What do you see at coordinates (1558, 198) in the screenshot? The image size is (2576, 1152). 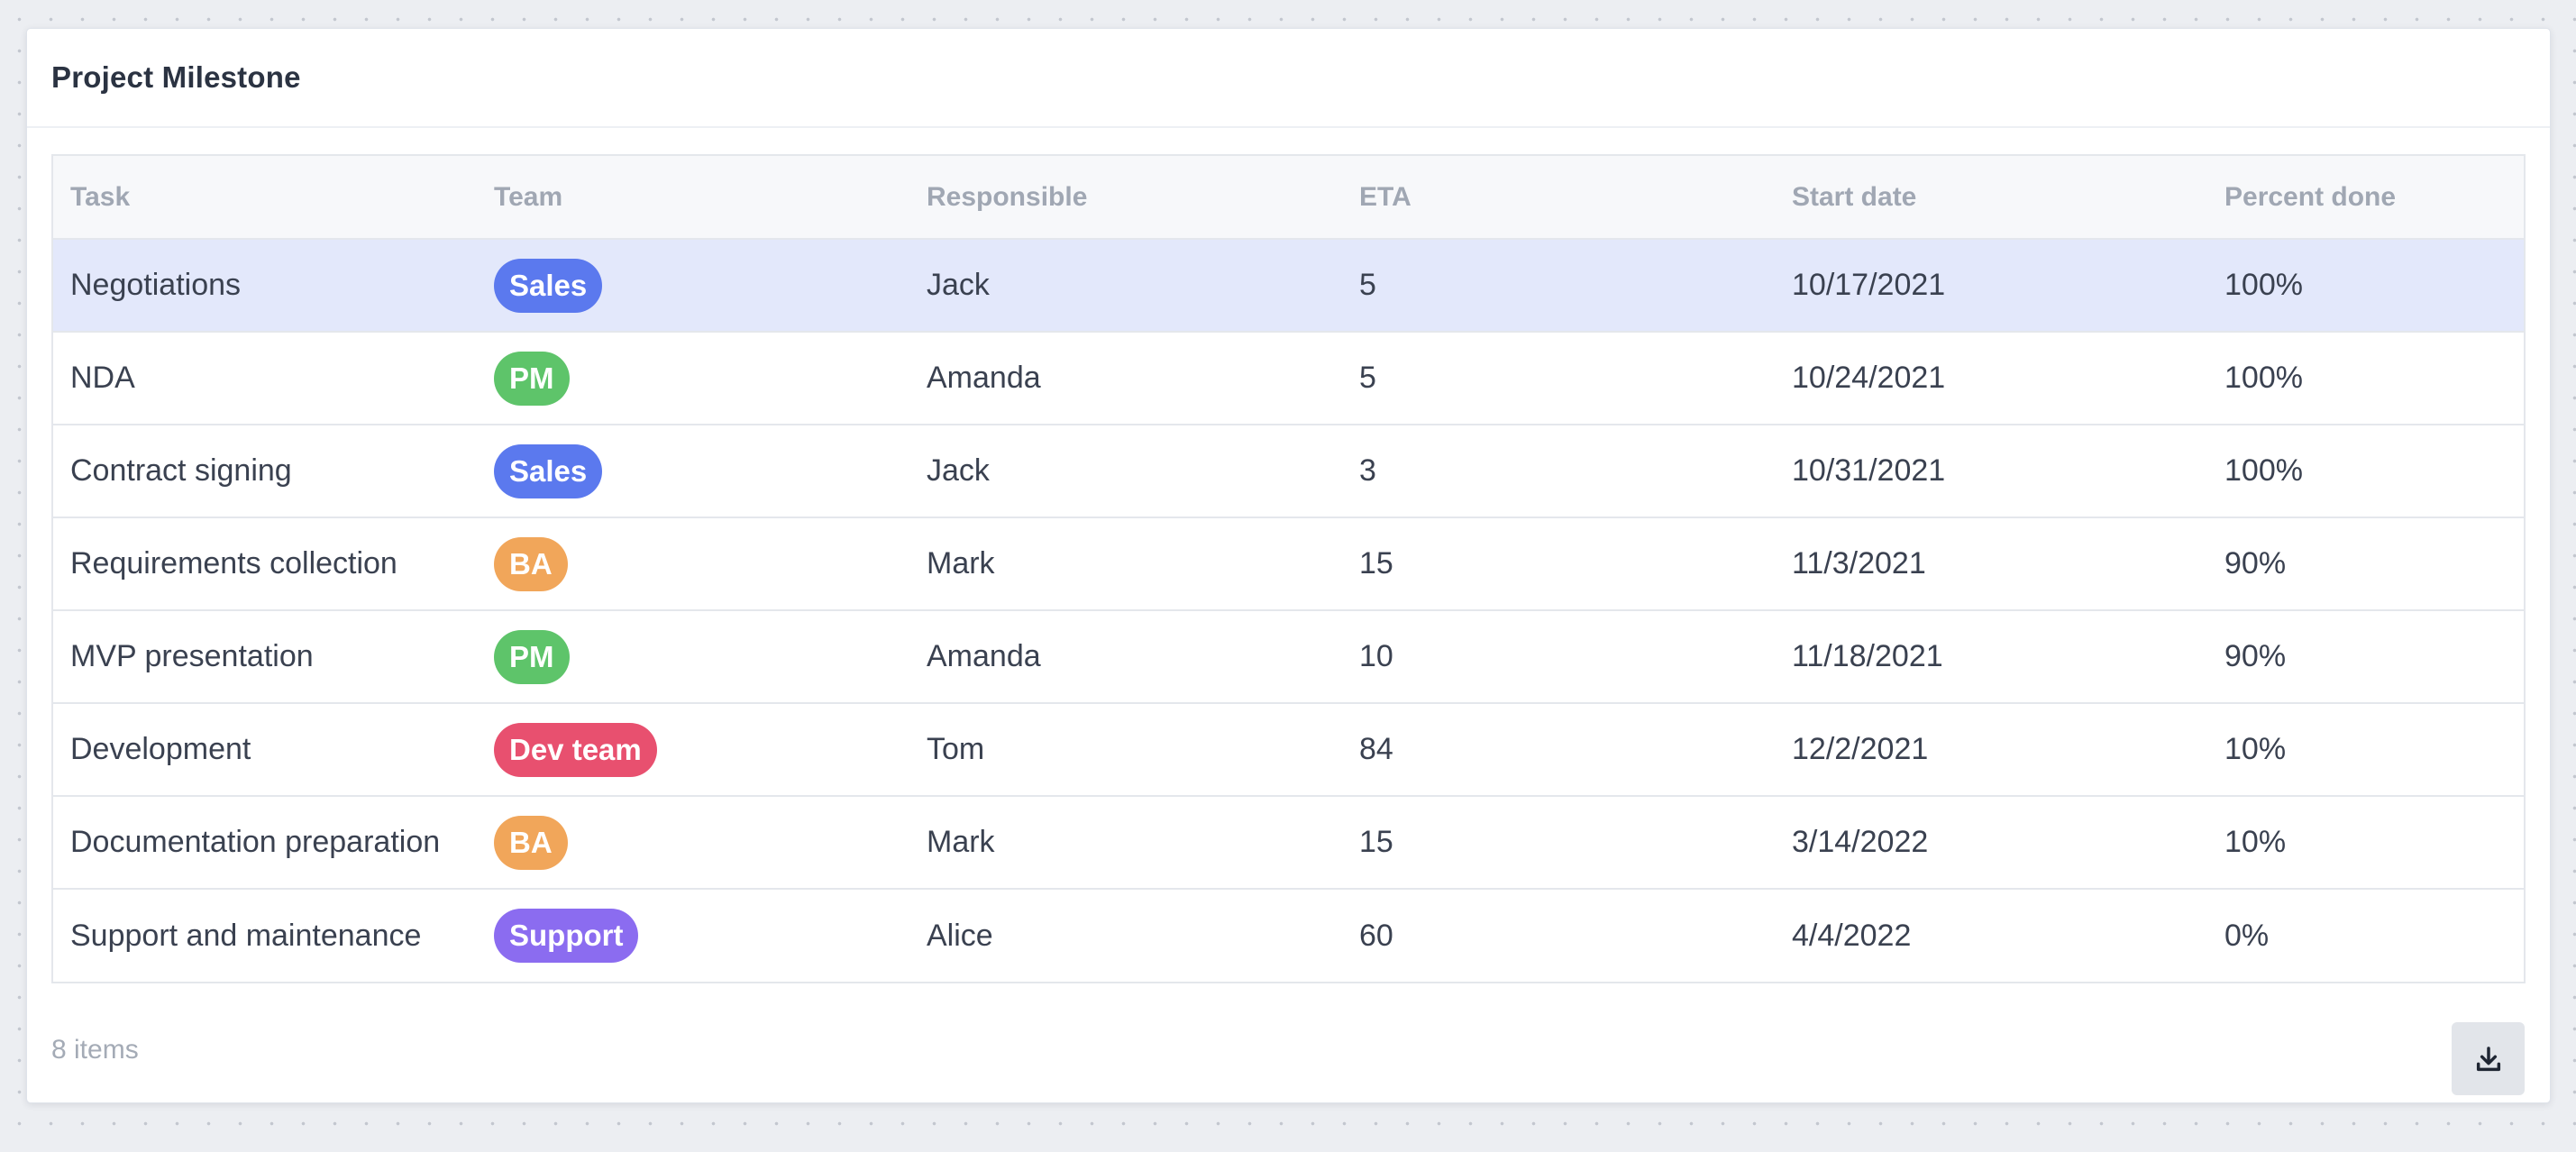 I see `column-header-eta: ETA` at bounding box center [1558, 198].